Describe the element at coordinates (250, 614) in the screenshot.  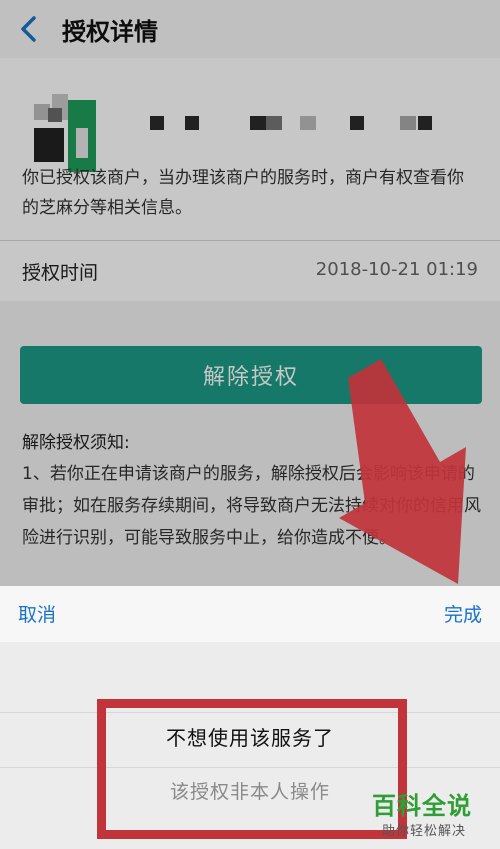
I see `picker-toolbar: 取消 完成` at that location.